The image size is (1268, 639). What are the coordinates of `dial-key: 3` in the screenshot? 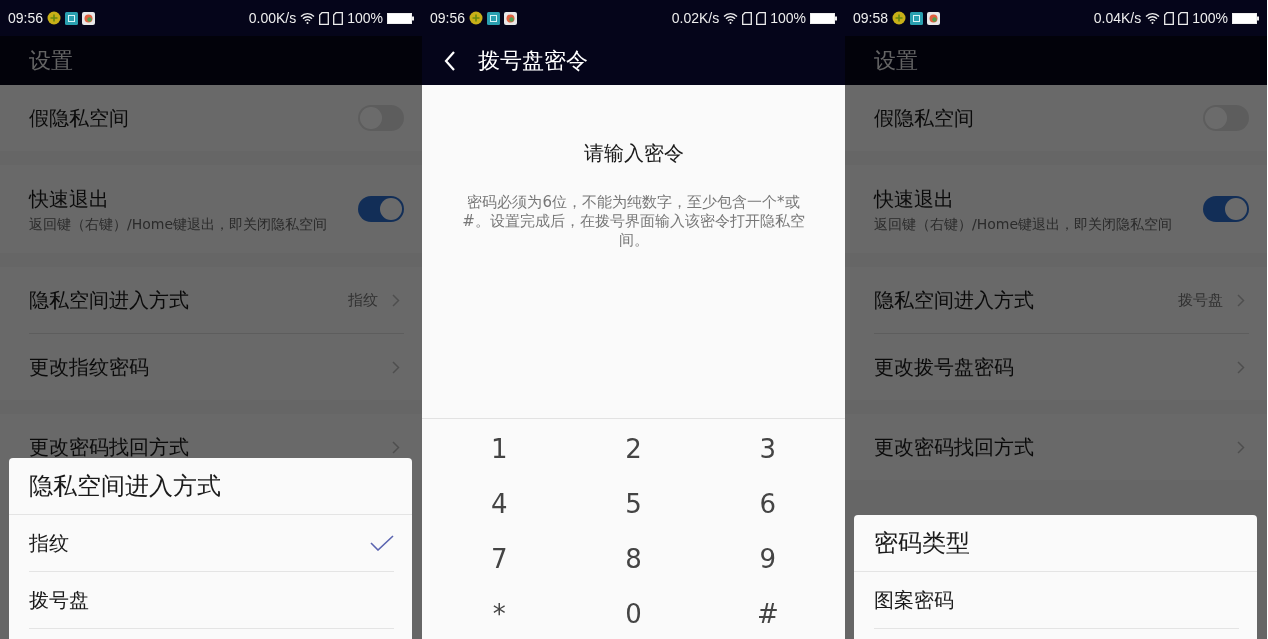 It's located at (767, 448).